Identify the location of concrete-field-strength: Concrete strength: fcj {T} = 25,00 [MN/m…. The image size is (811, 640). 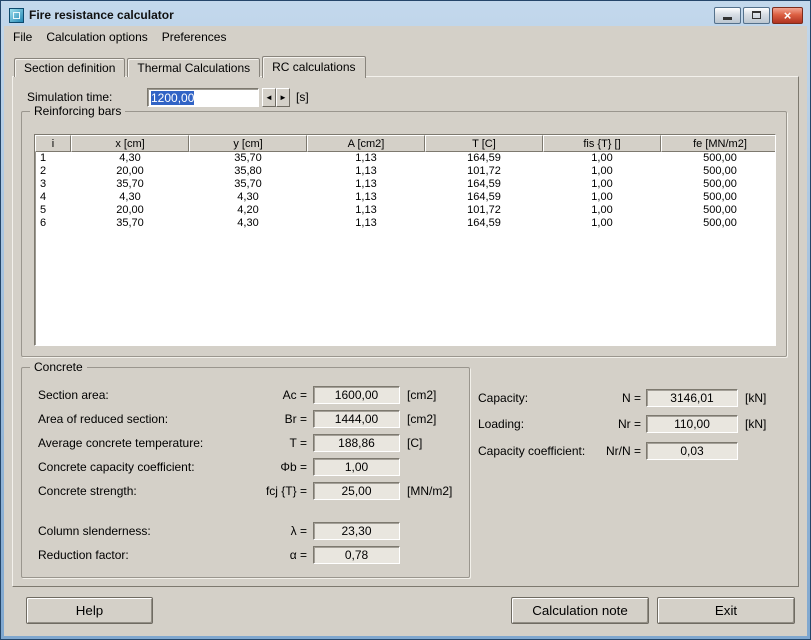
(245, 491).